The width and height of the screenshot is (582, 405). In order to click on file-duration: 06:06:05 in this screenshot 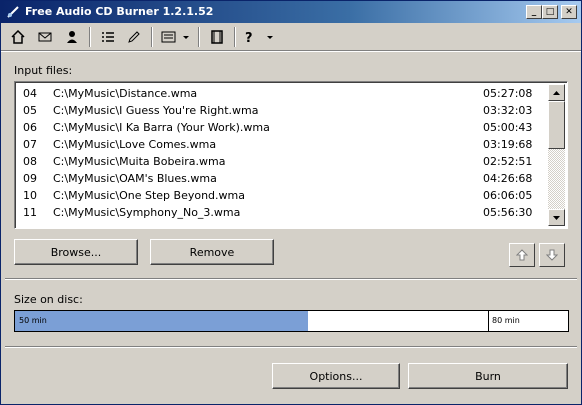, I will do `click(508, 195)`.